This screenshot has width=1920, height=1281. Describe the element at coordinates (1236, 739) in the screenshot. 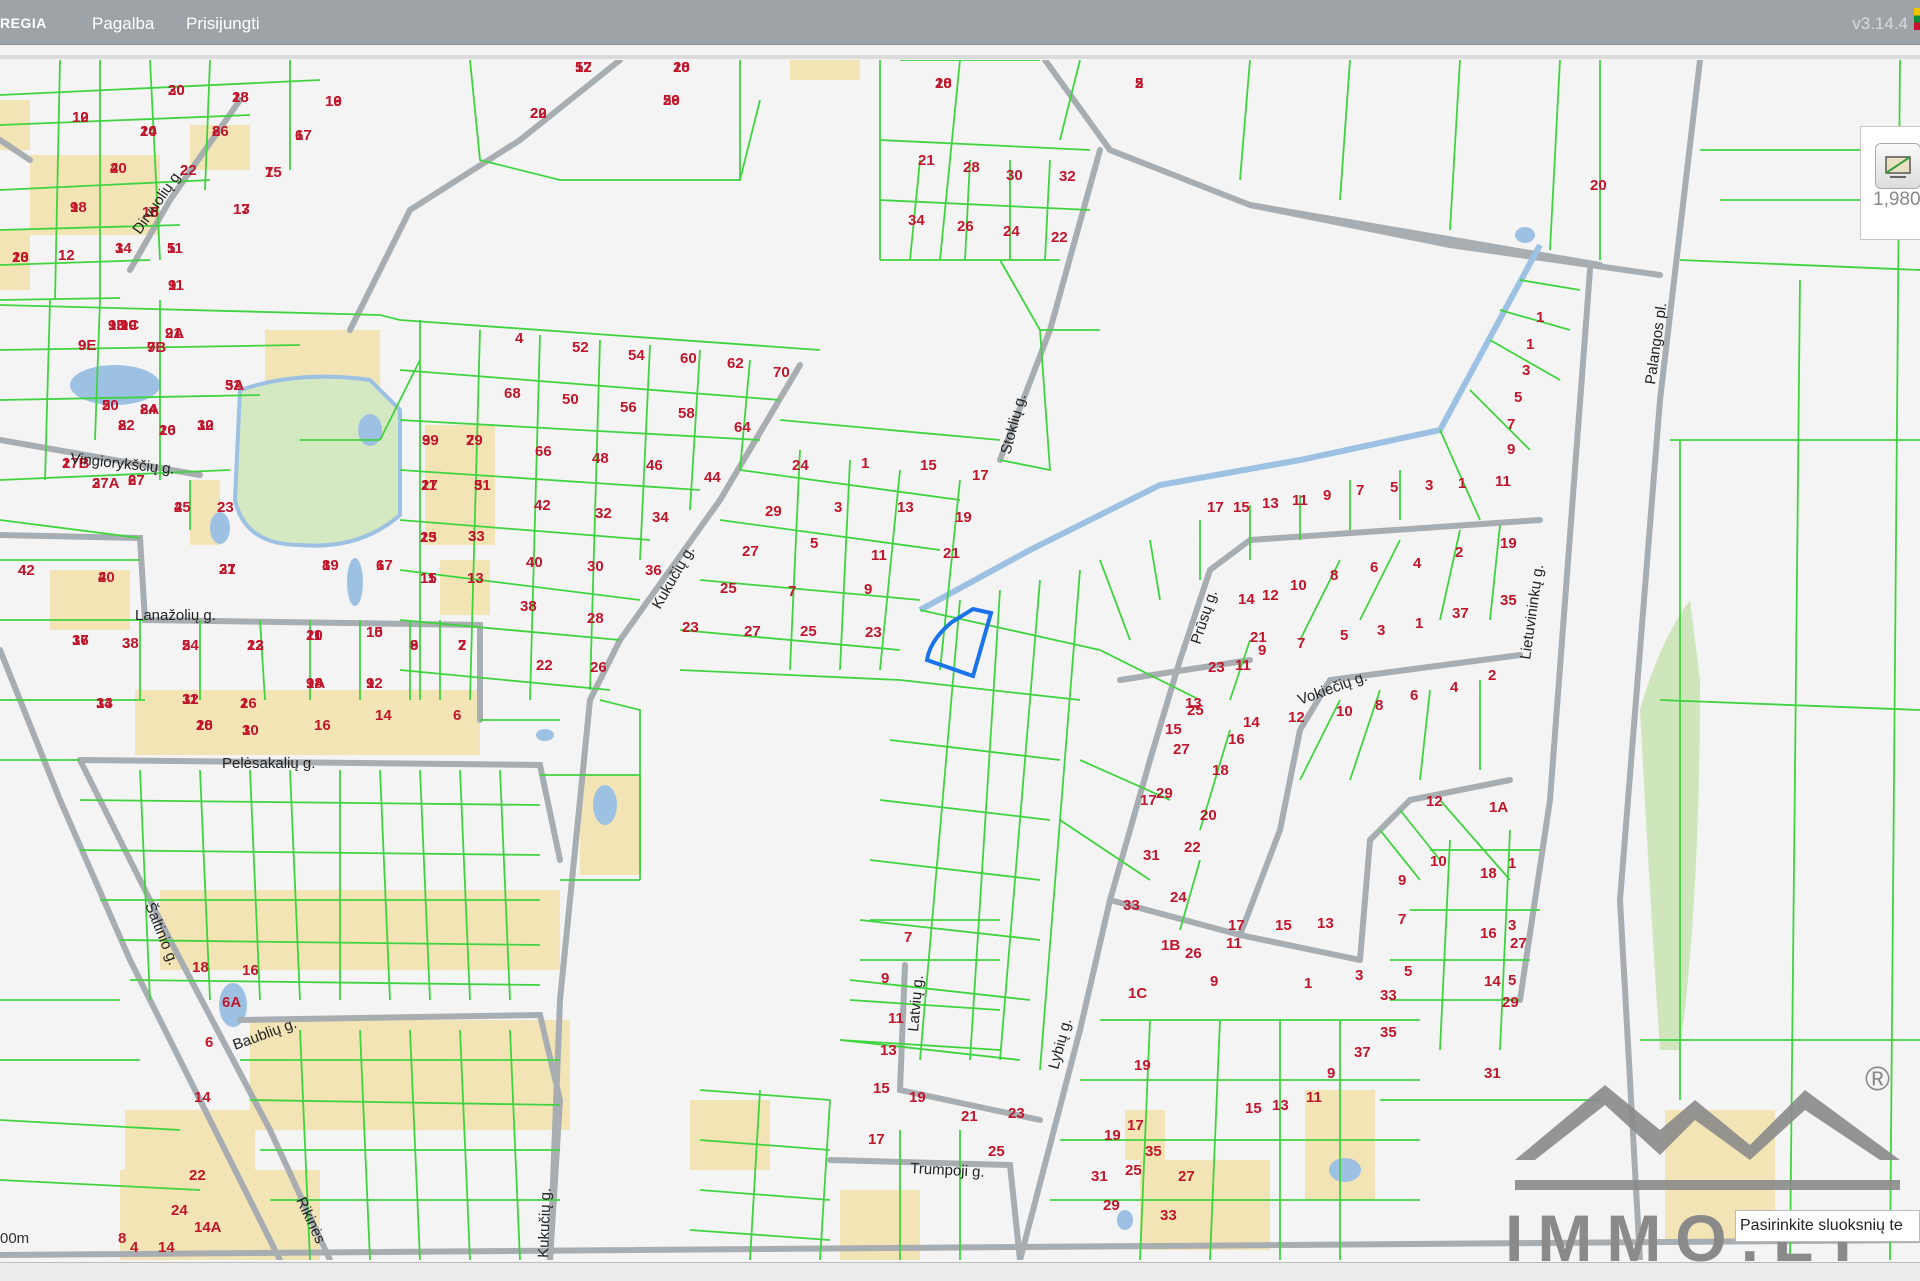

I see `lot-number-label: 16` at that location.